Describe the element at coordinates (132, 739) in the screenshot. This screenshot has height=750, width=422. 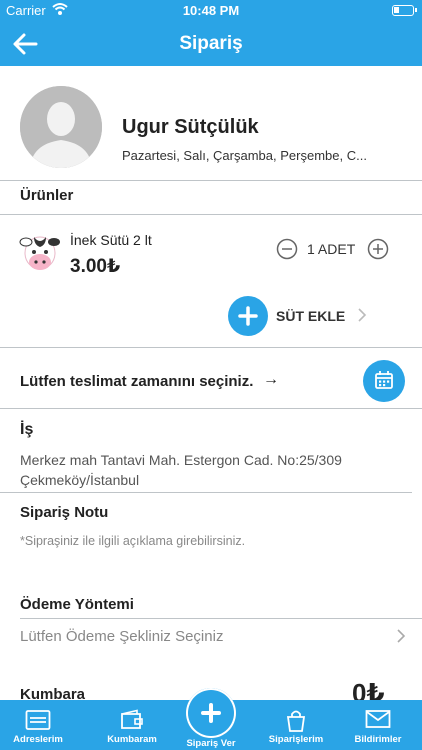
I see `tab-label: Kumbaram` at that location.